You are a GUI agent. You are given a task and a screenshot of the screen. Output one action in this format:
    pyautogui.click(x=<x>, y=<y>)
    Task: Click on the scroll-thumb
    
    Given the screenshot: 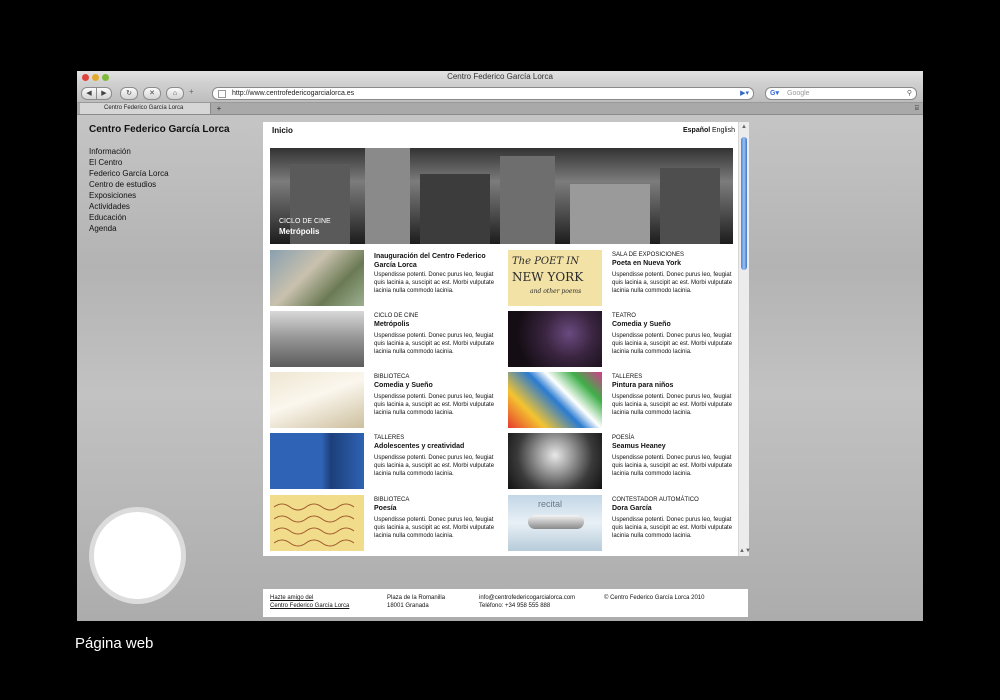 What is the action you would take?
    pyautogui.click(x=744, y=203)
    